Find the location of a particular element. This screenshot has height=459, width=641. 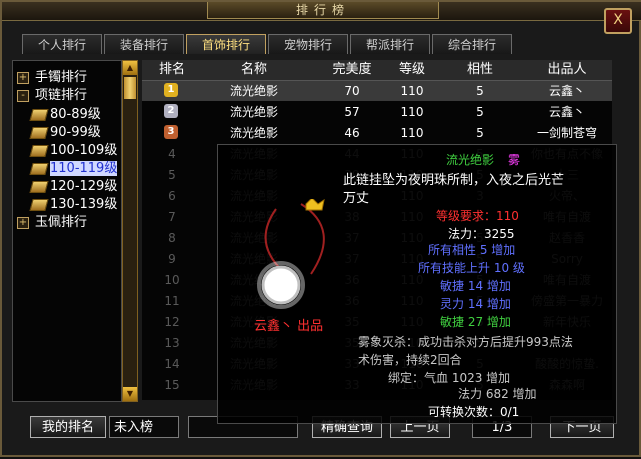

tooltip-stat-agility-2: 敏捷 27 增加 is located at coordinates (475, 322).